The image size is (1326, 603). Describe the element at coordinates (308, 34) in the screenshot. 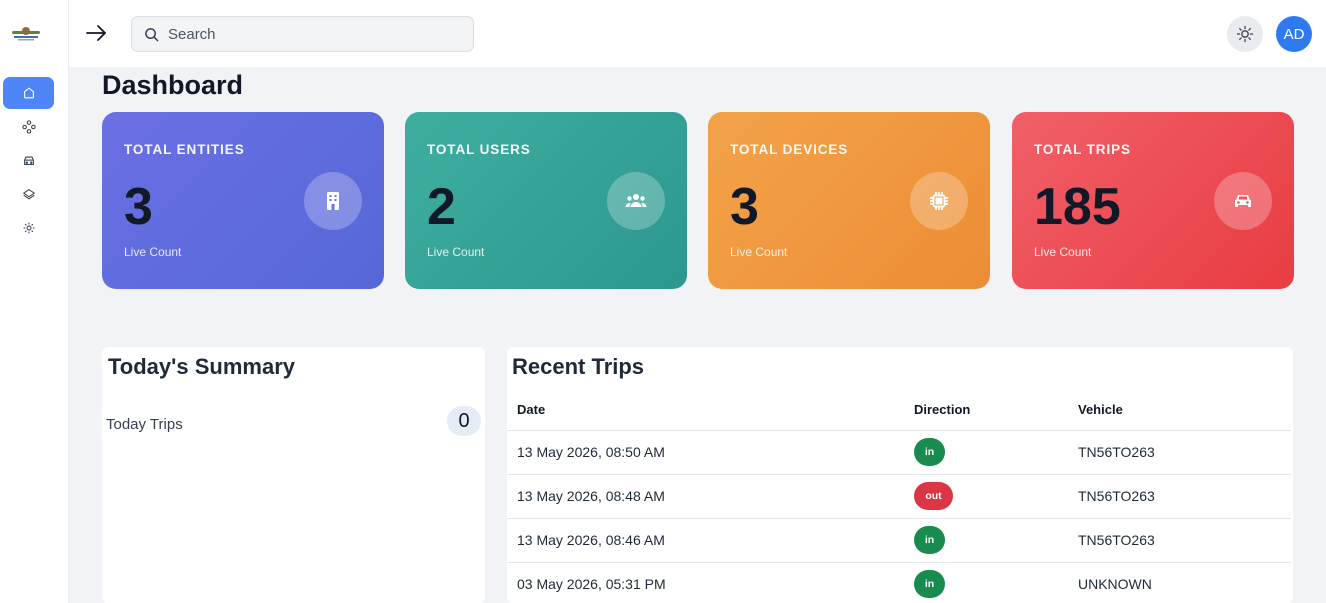

I see `search-input` at that location.